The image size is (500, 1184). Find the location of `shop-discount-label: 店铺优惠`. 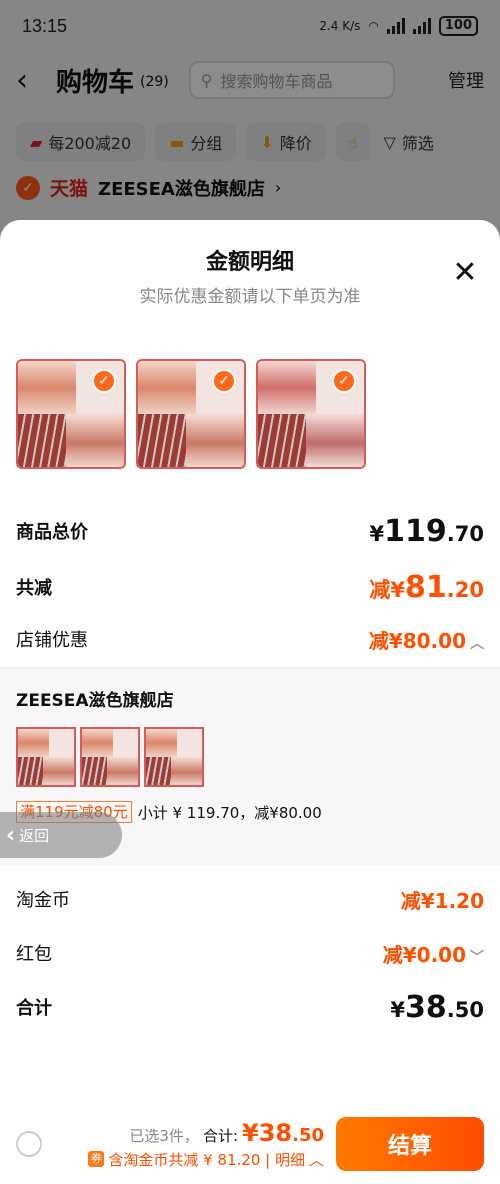

shop-discount-label: 店铺优惠 is located at coordinates (52, 640).